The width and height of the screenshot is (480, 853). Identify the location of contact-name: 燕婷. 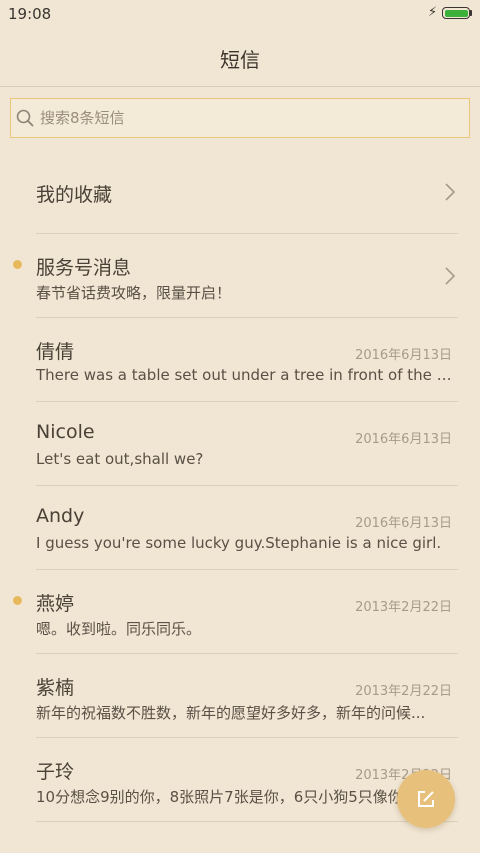
(55, 604).